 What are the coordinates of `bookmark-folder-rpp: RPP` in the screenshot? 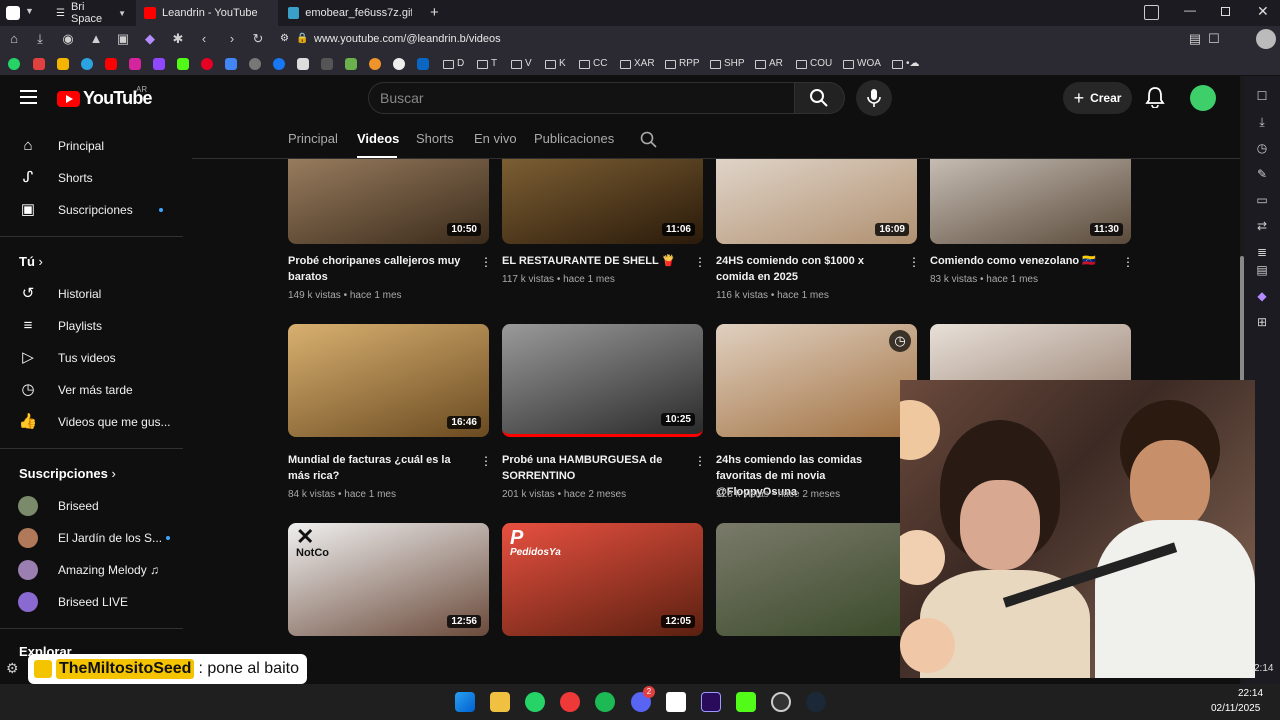 It's located at (682, 64).